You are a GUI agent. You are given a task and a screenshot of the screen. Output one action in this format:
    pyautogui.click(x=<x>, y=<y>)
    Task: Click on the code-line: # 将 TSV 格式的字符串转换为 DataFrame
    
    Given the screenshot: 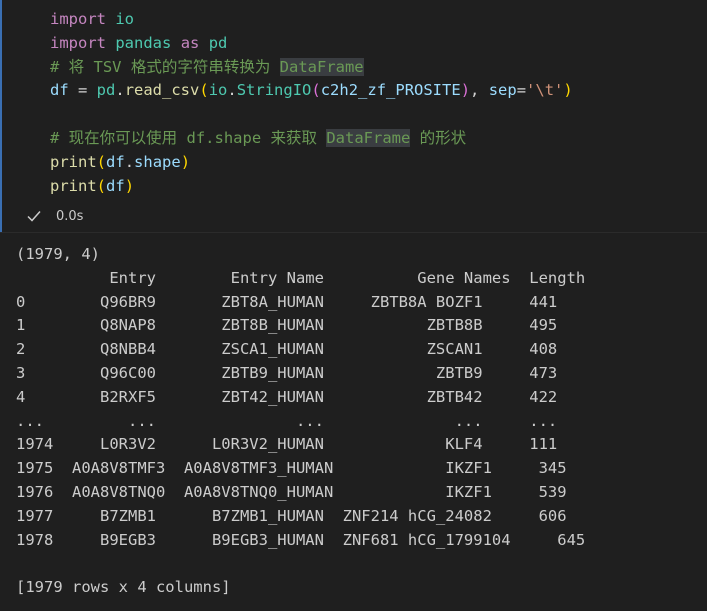 What is the action you would take?
    pyautogui.click(x=311, y=68)
    